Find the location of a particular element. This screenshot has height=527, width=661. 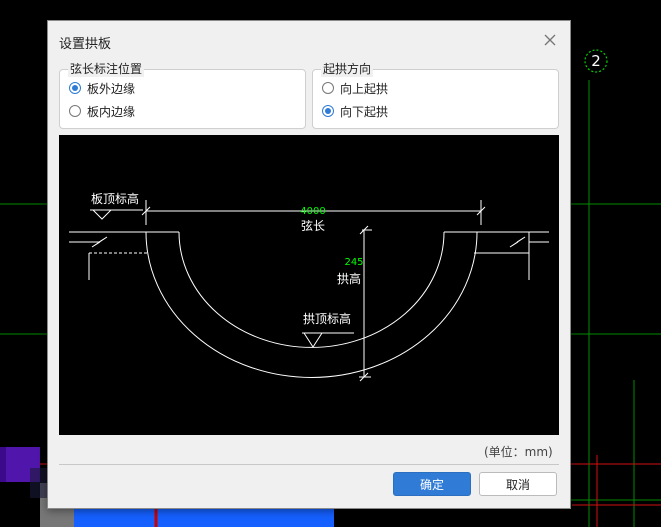

chord-position-label: 弦长标注位置 is located at coordinates (106, 69).